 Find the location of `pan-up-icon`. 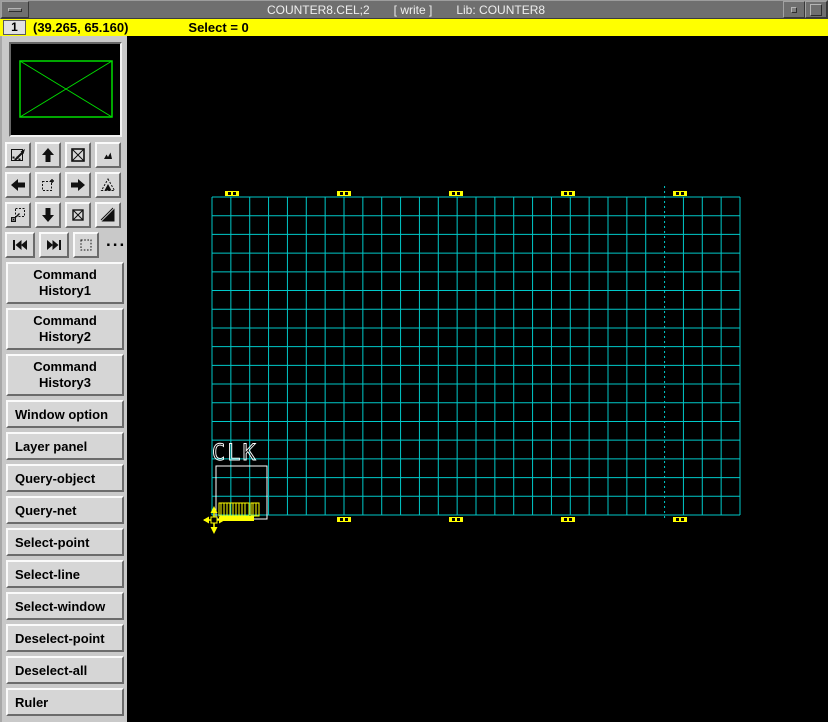

pan-up-icon is located at coordinates (48, 155).